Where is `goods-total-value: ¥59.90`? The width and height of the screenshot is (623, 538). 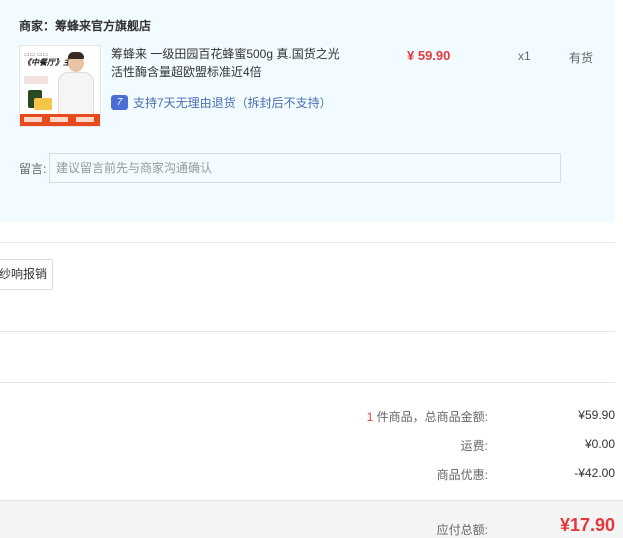
goods-total-value: ¥59.90 is located at coordinates (596, 415).